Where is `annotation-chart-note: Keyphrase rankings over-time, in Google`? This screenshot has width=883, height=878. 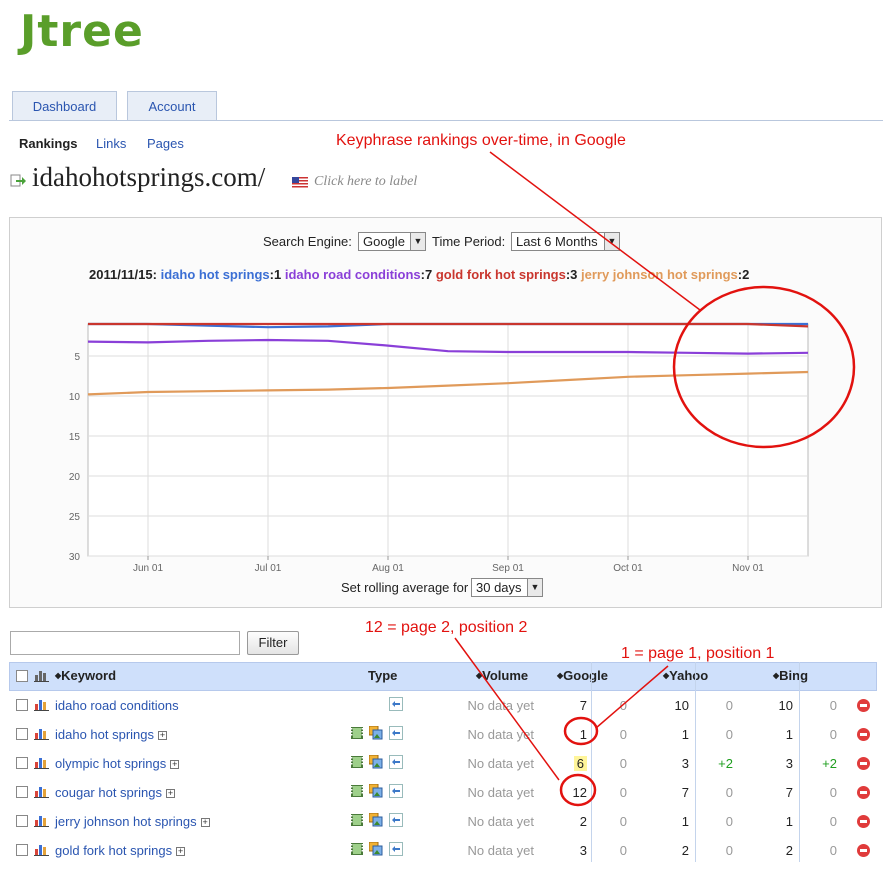
annotation-chart-note: Keyphrase rankings over-time, in Google is located at coordinates (481, 140).